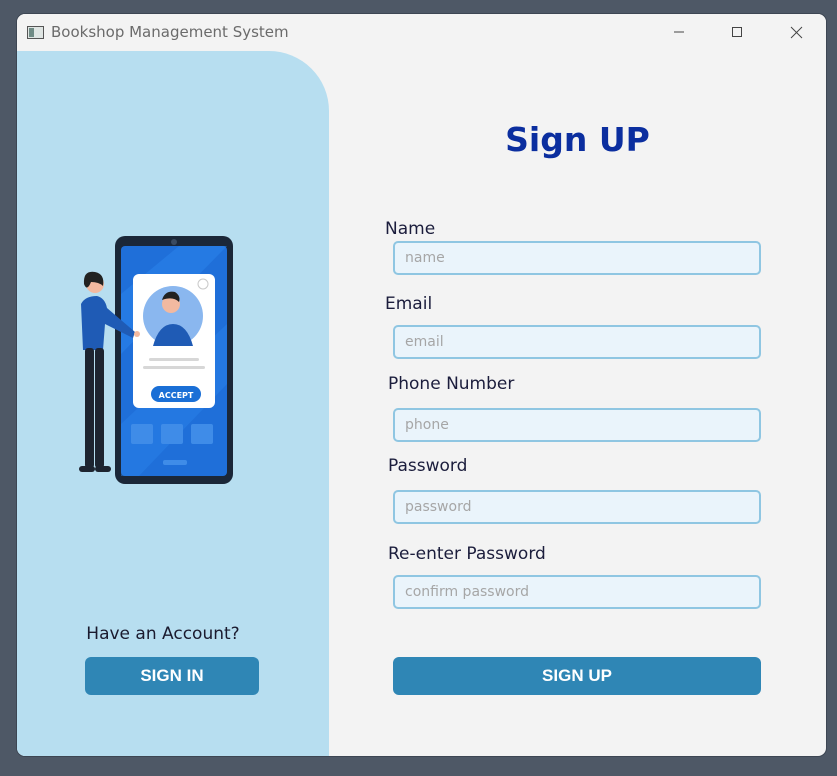 This screenshot has height=776, width=837. Describe the element at coordinates (577, 592) in the screenshot. I see `confirm-password-input` at that location.